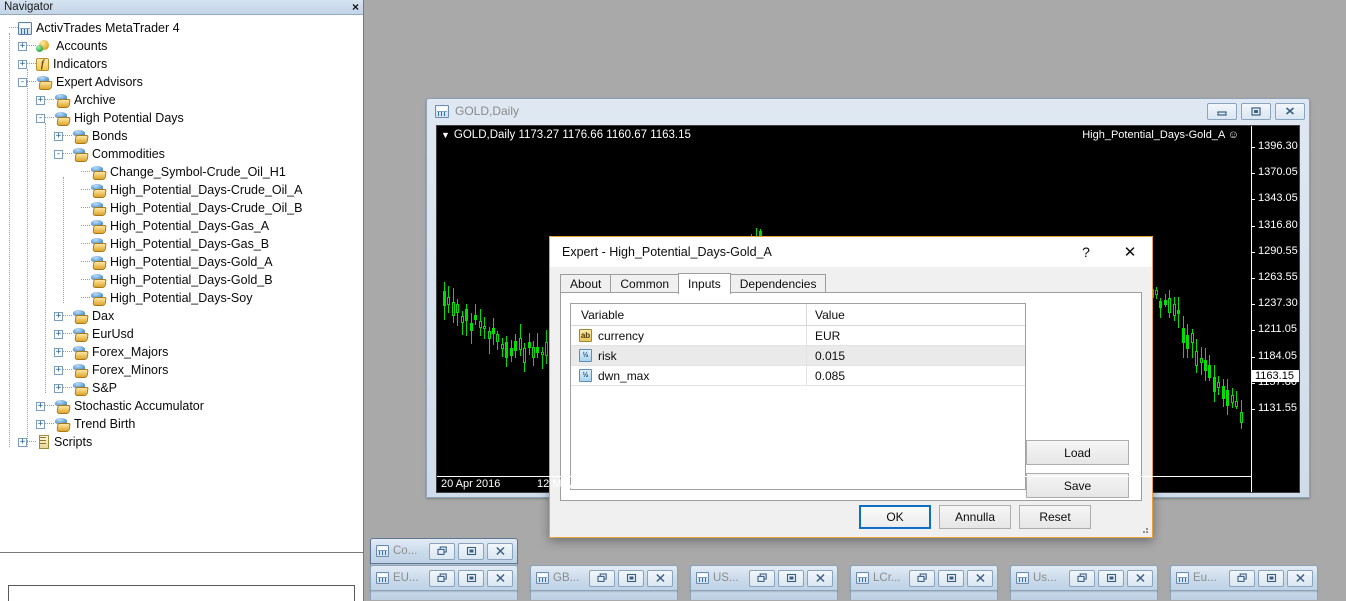 The image size is (1346, 601). Describe the element at coordinates (98, 172) in the screenshot. I see `expert-advisor-icon` at that location.